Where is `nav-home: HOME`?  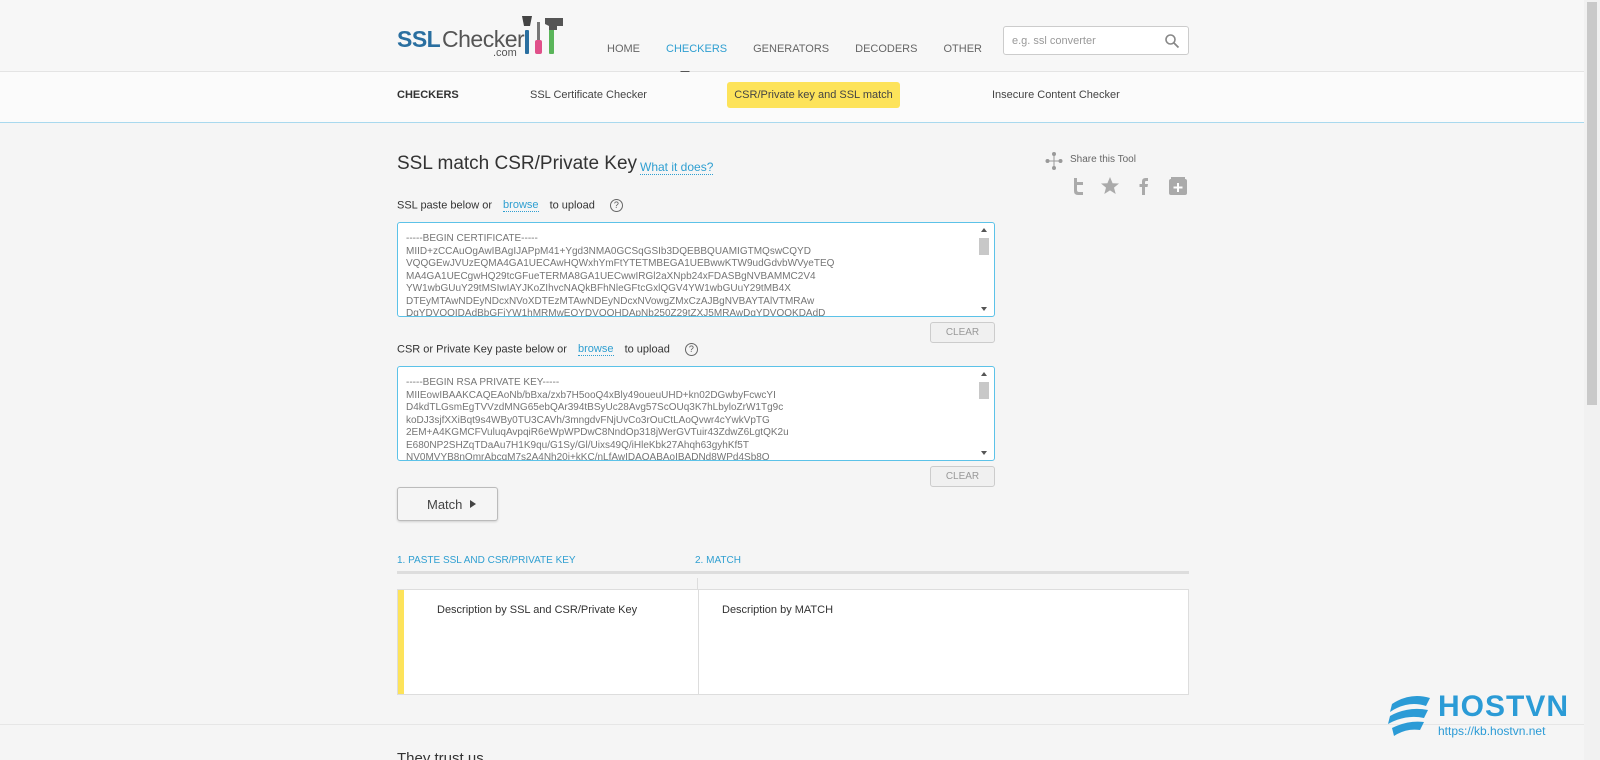 nav-home: HOME is located at coordinates (623, 49).